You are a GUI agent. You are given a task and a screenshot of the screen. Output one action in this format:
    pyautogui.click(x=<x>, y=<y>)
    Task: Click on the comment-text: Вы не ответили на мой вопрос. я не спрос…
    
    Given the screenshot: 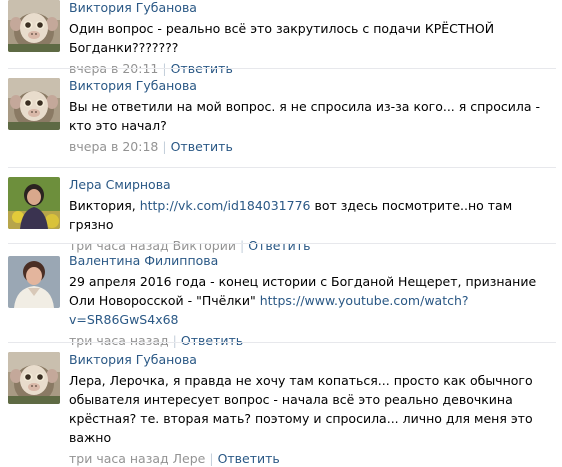 What is the action you would take?
    pyautogui.click(x=304, y=116)
    